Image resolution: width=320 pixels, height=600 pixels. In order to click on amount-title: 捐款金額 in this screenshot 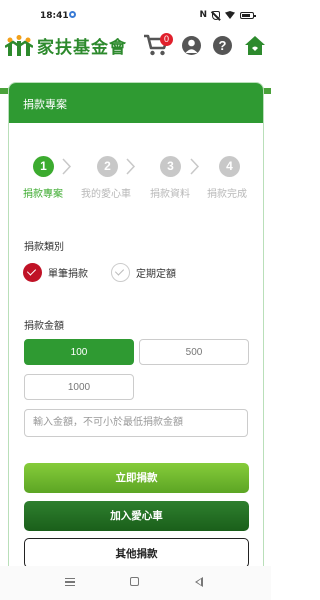, I will do `click(44, 326)`.